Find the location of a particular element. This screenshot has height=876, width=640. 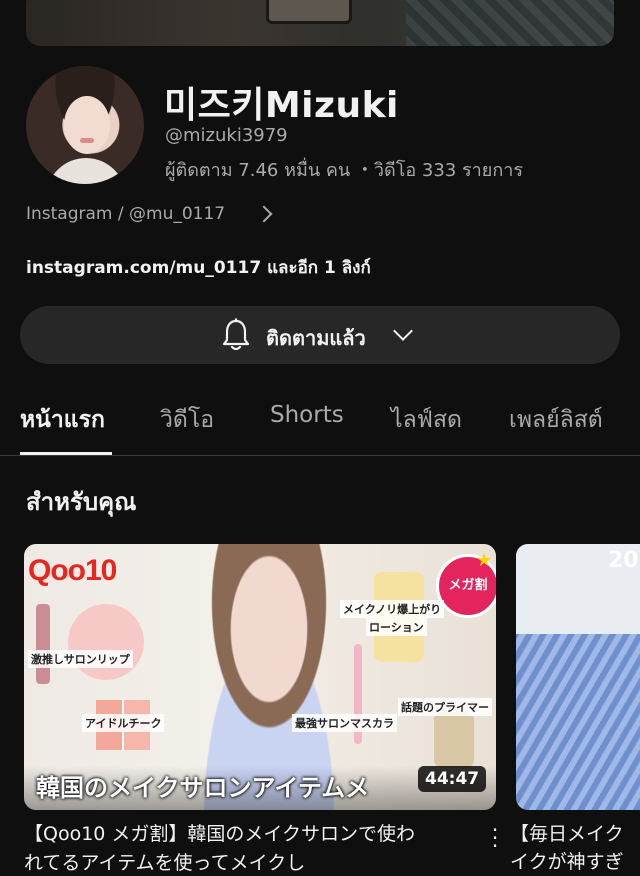

qoo10-logo: Qoo10 is located at coordinates (72, 570).